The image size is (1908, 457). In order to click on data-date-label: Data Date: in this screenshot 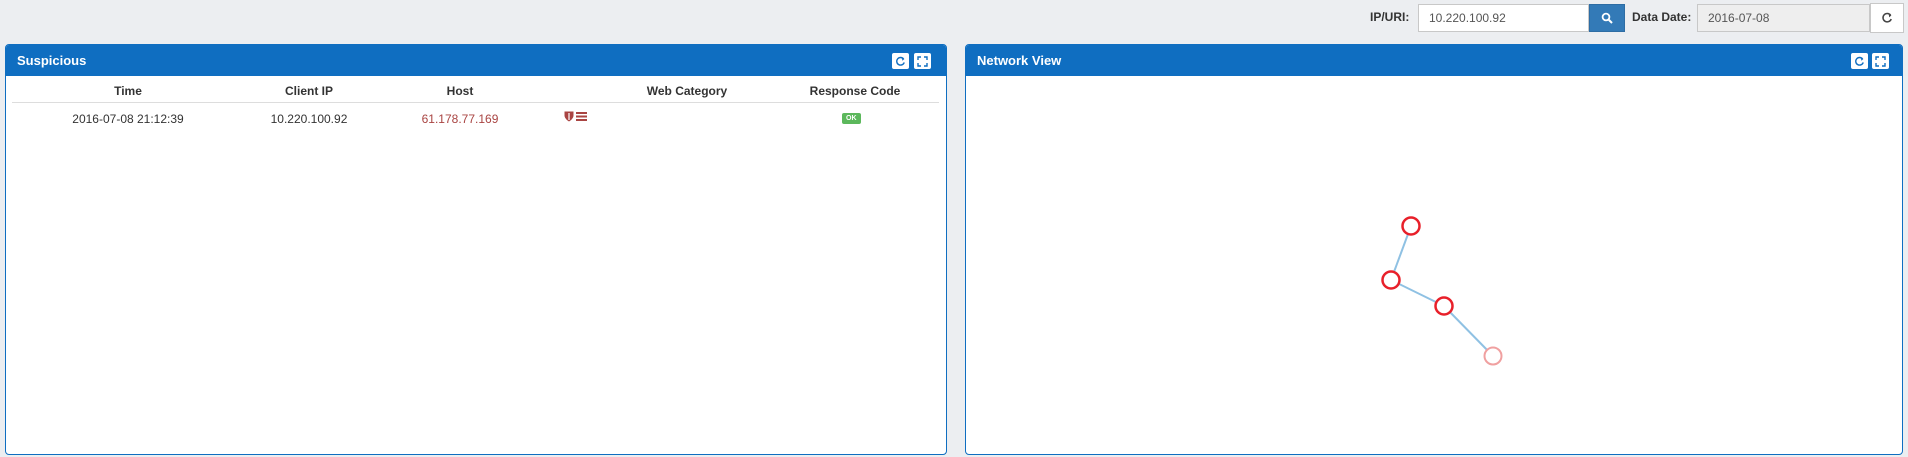, I will do `click(1662, 17)`.